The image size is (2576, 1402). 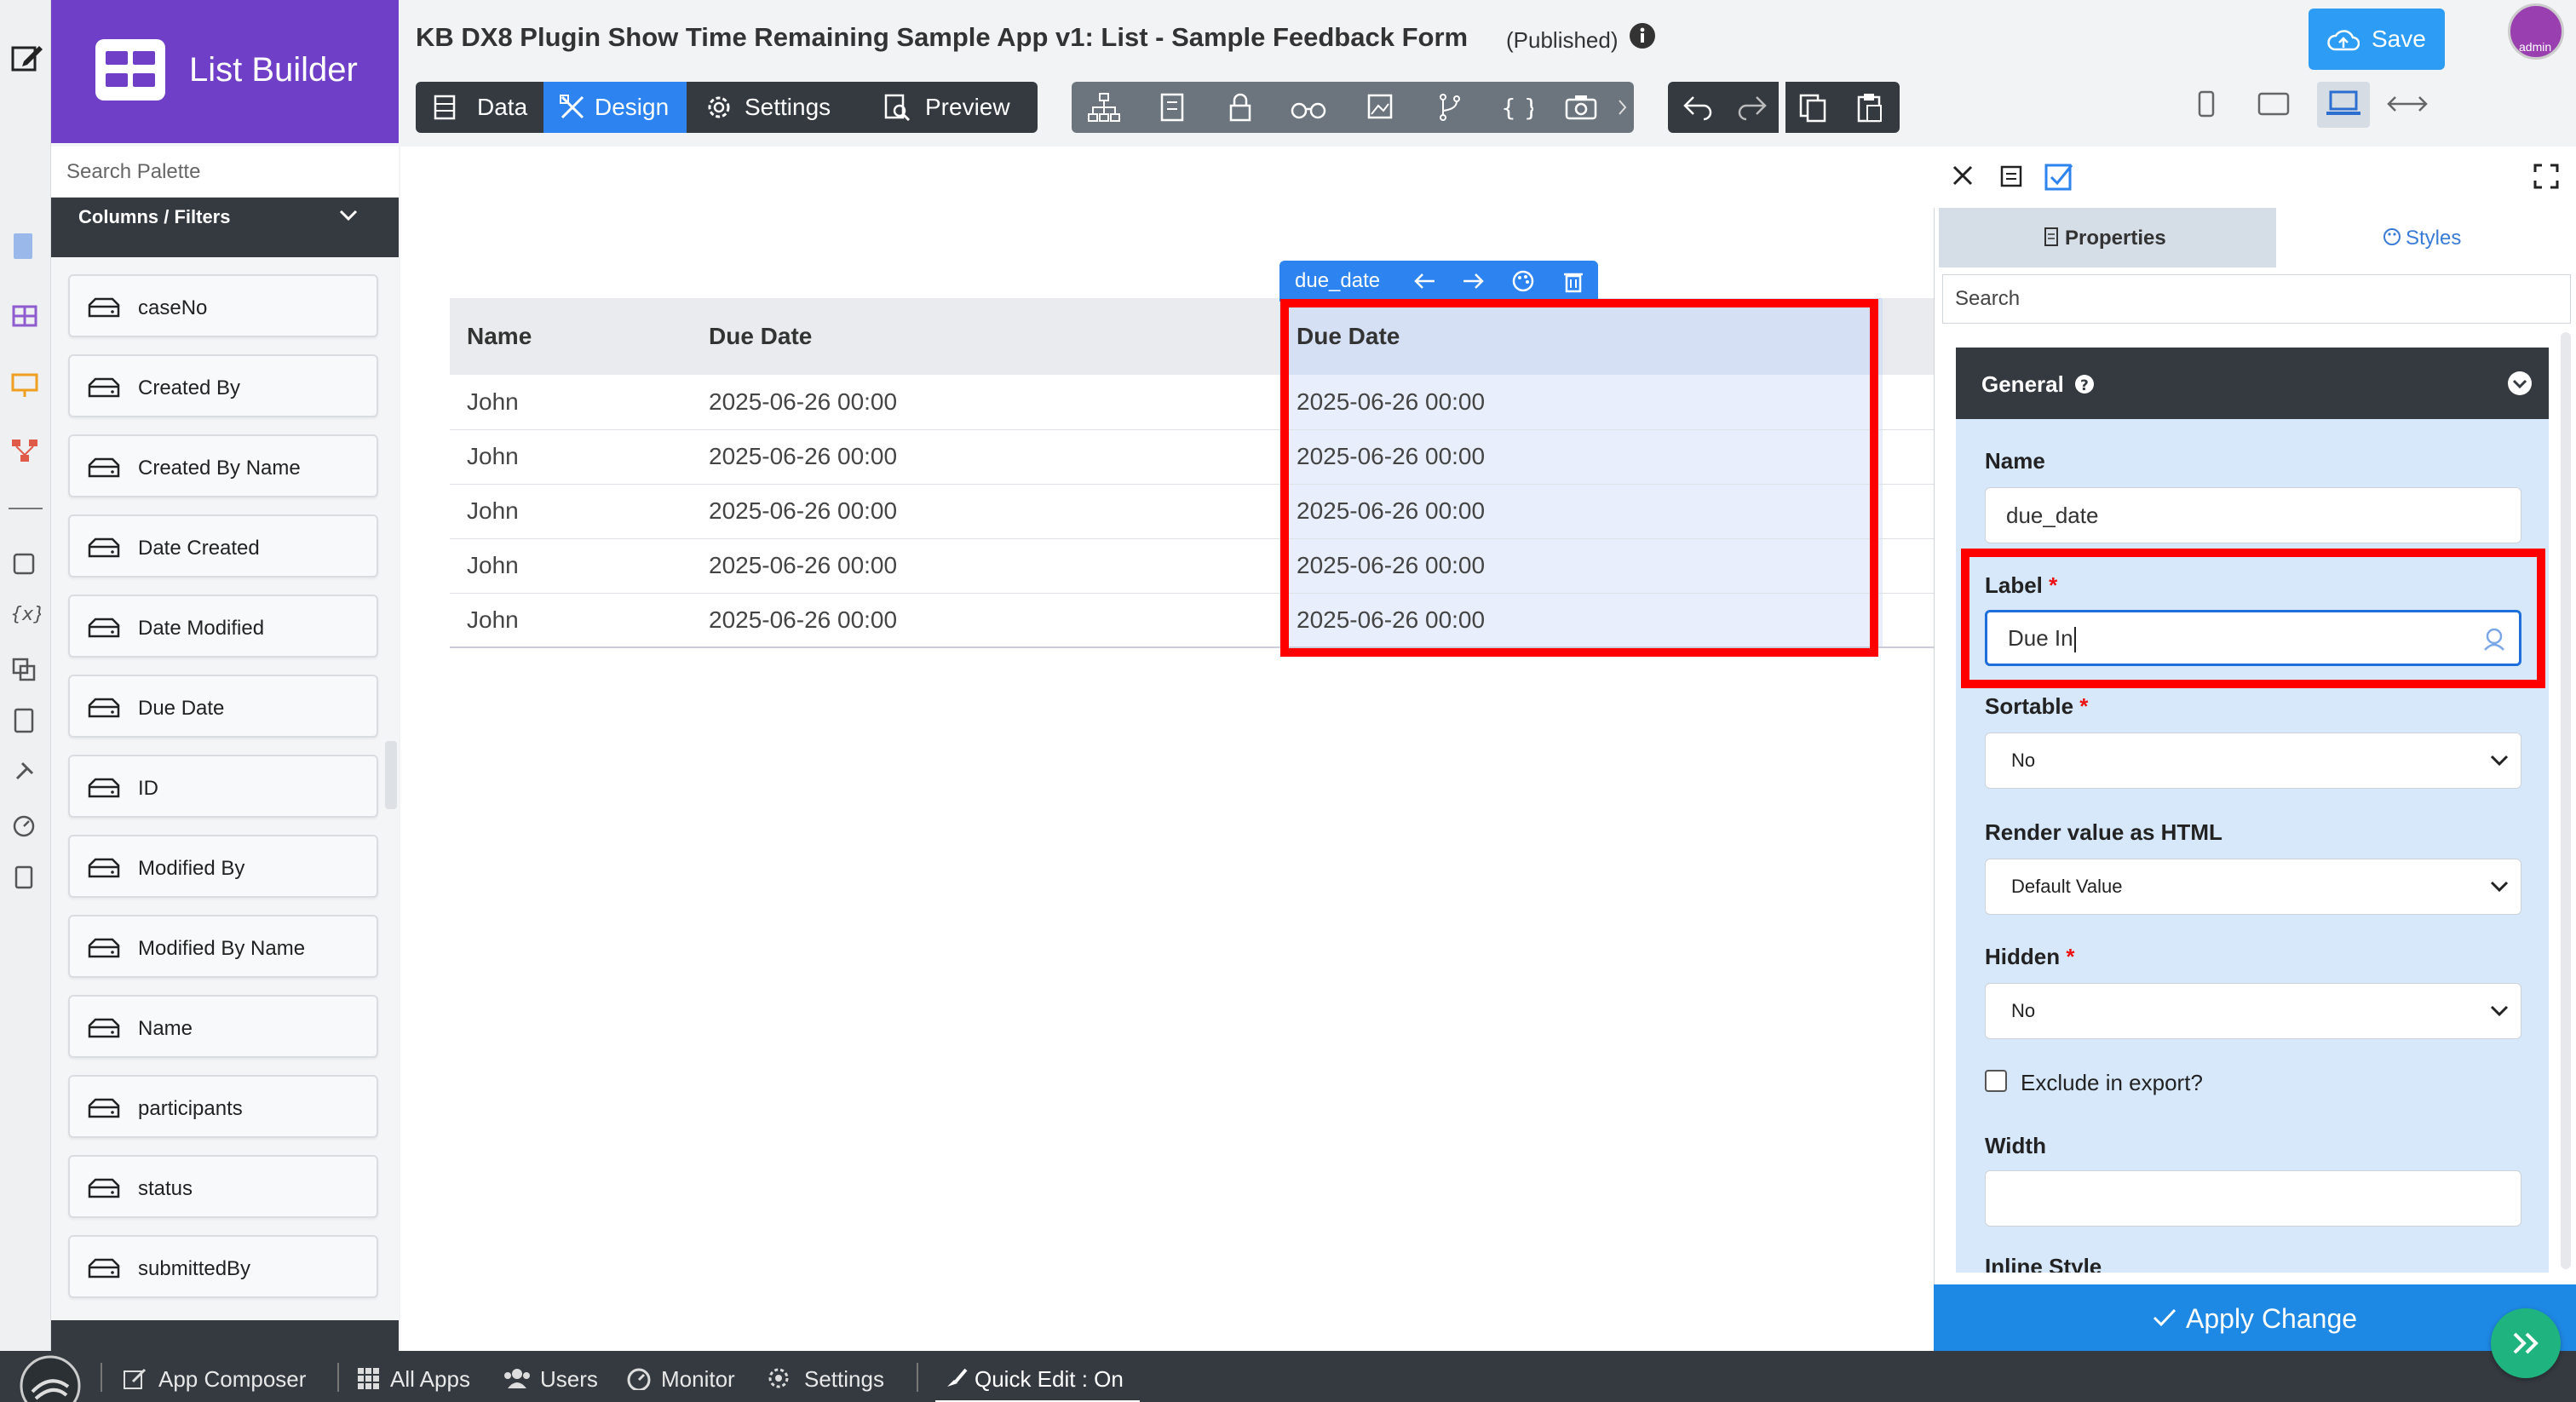 I want to click on palette-item: Created By, so click(x=223, y=385).